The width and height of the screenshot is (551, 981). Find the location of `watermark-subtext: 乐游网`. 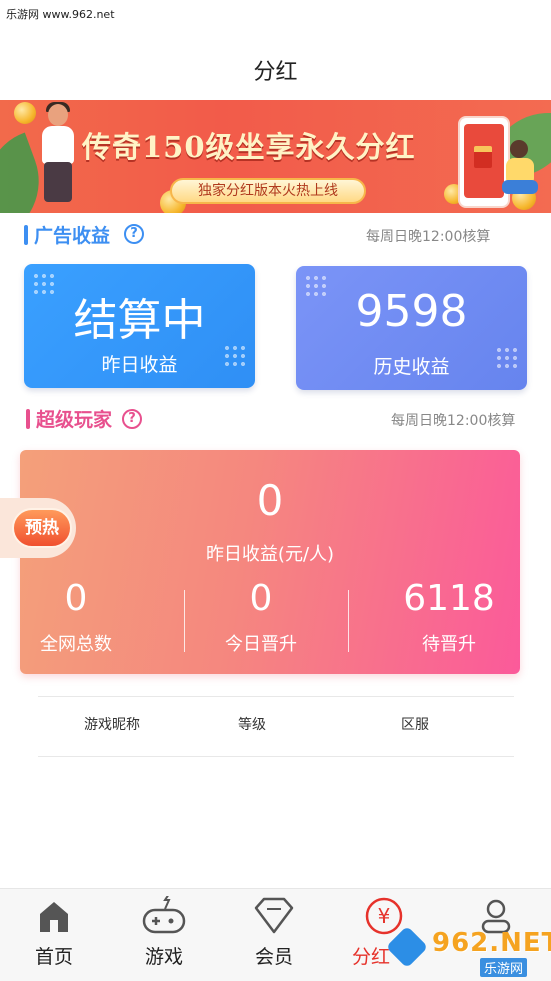

watermark-subtext: 乐游网 is located at coordinates (504, 967).